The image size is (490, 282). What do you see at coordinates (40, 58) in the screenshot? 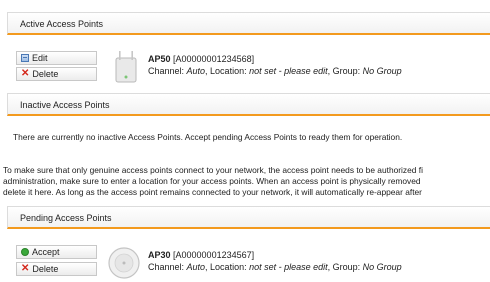
I see `edit-button-label: Edit` at bounding box center [40, 58].